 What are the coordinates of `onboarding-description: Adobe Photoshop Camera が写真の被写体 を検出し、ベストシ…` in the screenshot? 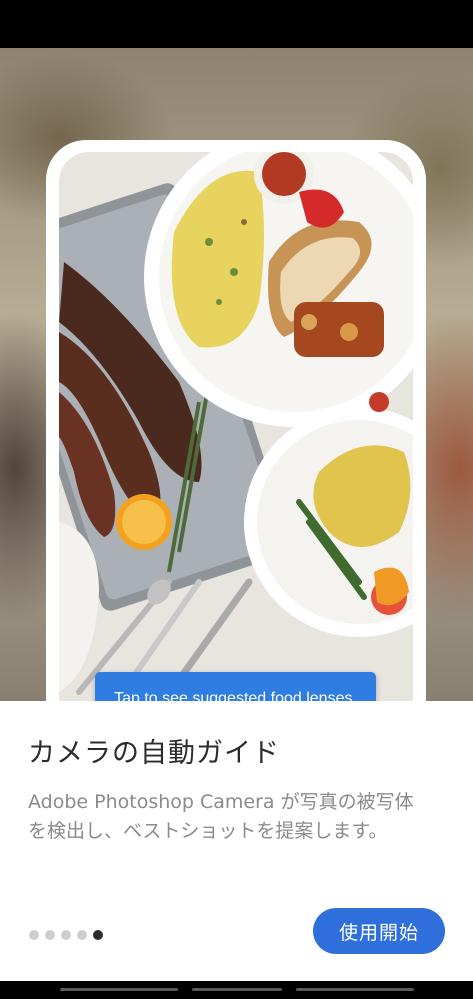 It's located at (238, 817).